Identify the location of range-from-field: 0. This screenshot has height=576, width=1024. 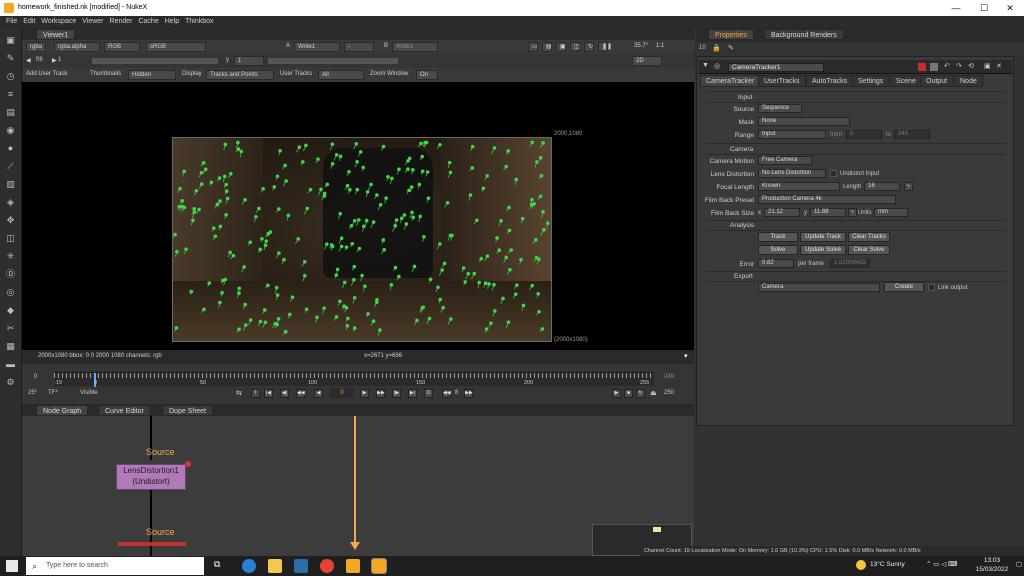
(864, 134).